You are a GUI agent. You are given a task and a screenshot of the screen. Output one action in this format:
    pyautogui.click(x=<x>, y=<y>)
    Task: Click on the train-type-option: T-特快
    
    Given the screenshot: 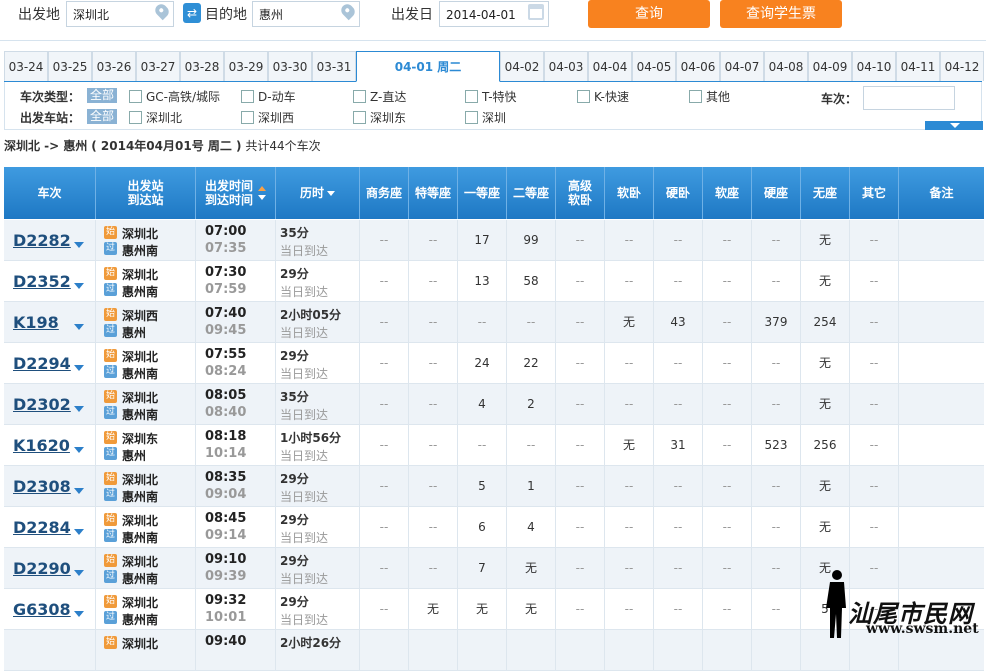 What is the action you would take?
    pyautogui.click(x=499, y=96)
    